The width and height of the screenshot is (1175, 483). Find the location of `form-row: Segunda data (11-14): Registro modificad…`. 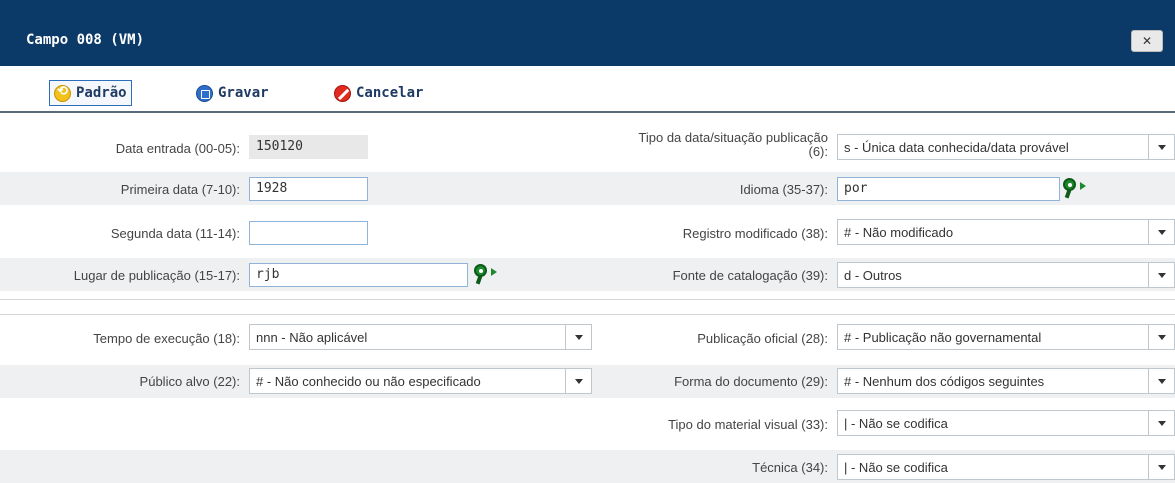

form-row: Segunda data (11-14): Registro modificad… is located at coordinates (587, 233).